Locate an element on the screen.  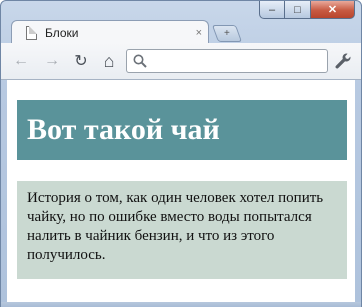
toolbar: ← → ↻ ⌂ is located at coordinates (181, 61).